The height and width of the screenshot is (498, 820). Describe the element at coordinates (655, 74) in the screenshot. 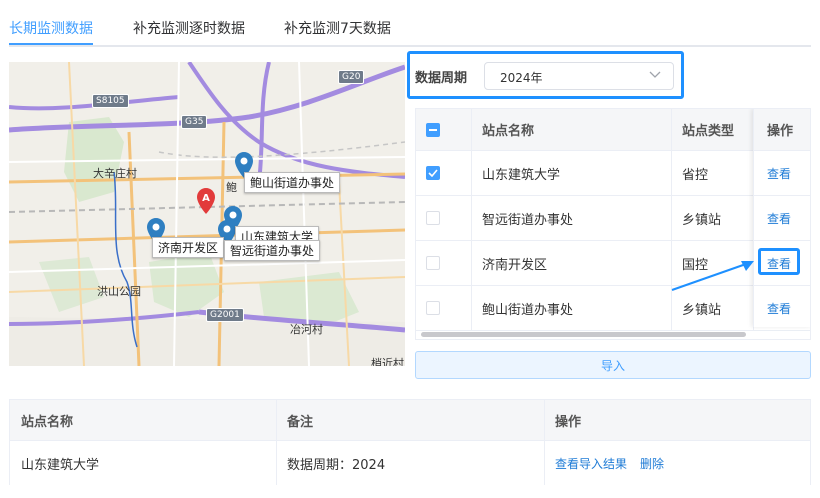

I see `chevron-down-icon` at that location.